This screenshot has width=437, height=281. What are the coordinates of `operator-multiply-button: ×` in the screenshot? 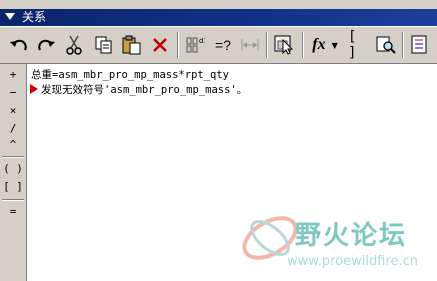 It's located at (13, 111).